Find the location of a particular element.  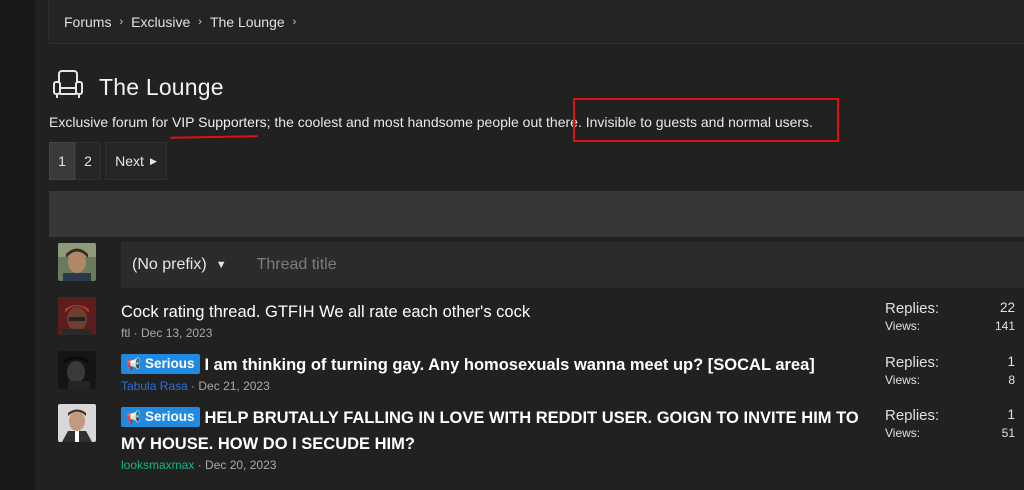

new-thread-bar: (No prefix) ▼ is located at coordinates (572, 265).